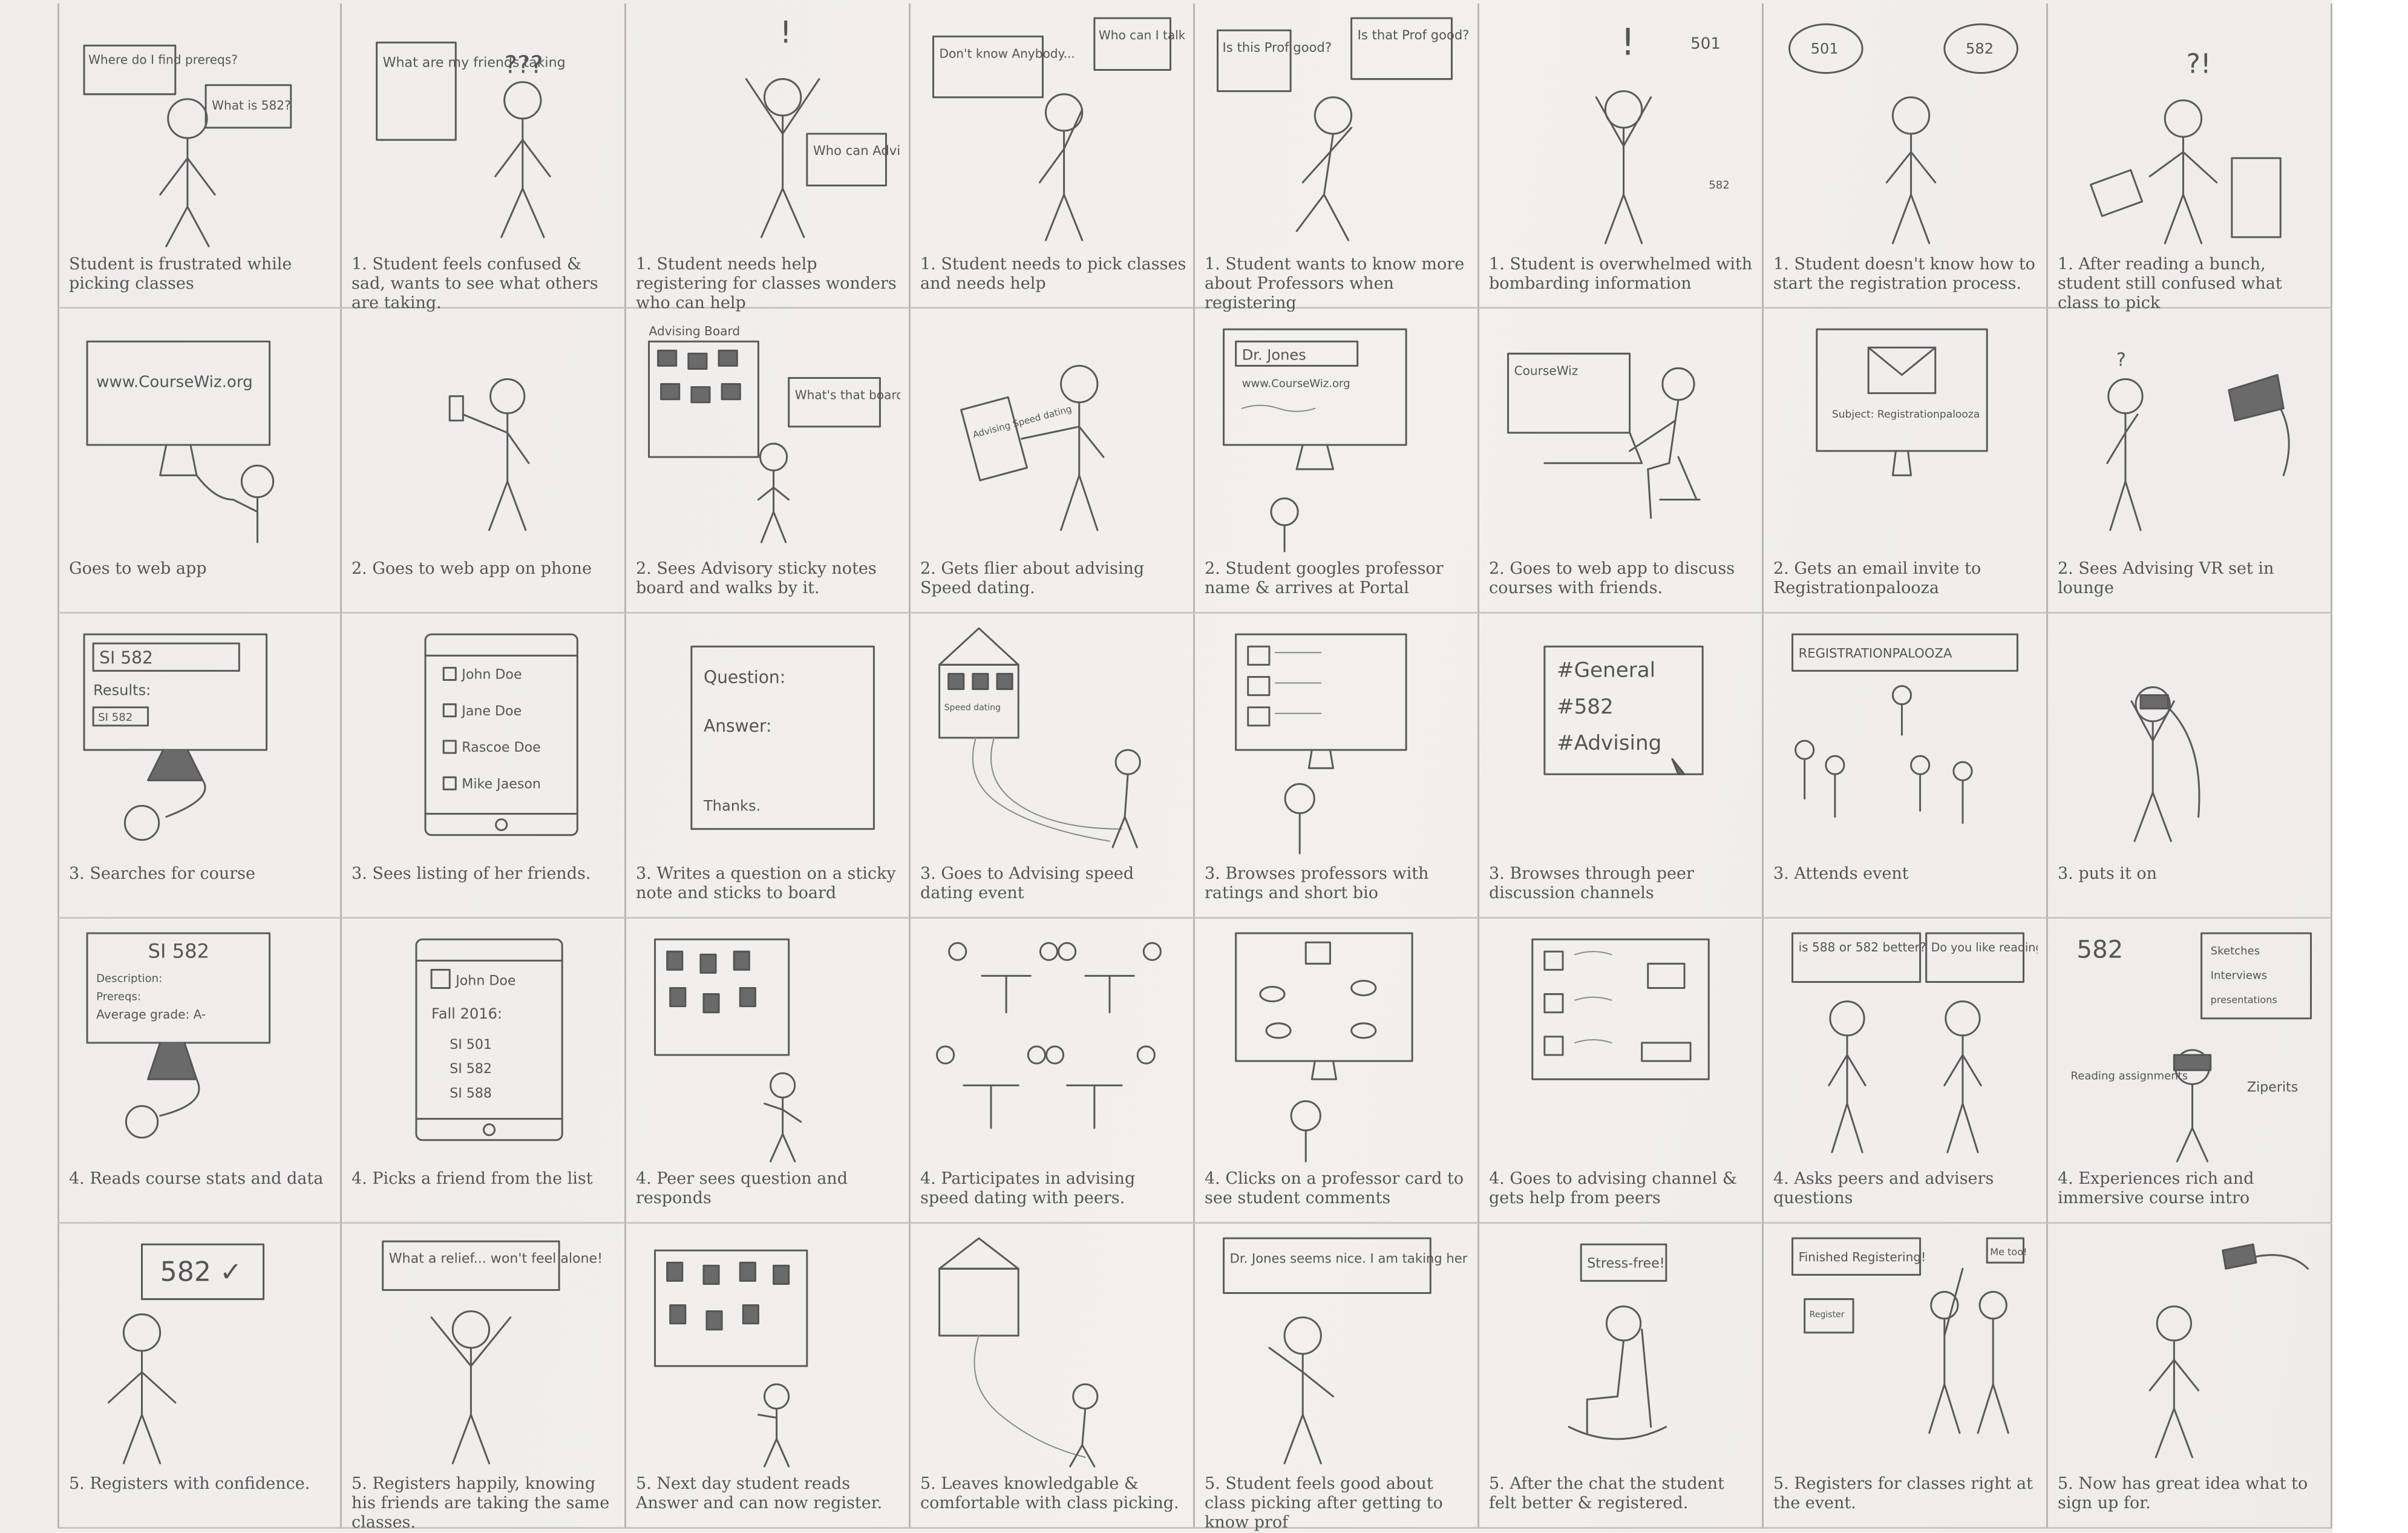  What do you see at coordinates (200, 1350) in the screenshot?
I see `panel-sketch: 582 ✓` at bounding box center [200, 1350].